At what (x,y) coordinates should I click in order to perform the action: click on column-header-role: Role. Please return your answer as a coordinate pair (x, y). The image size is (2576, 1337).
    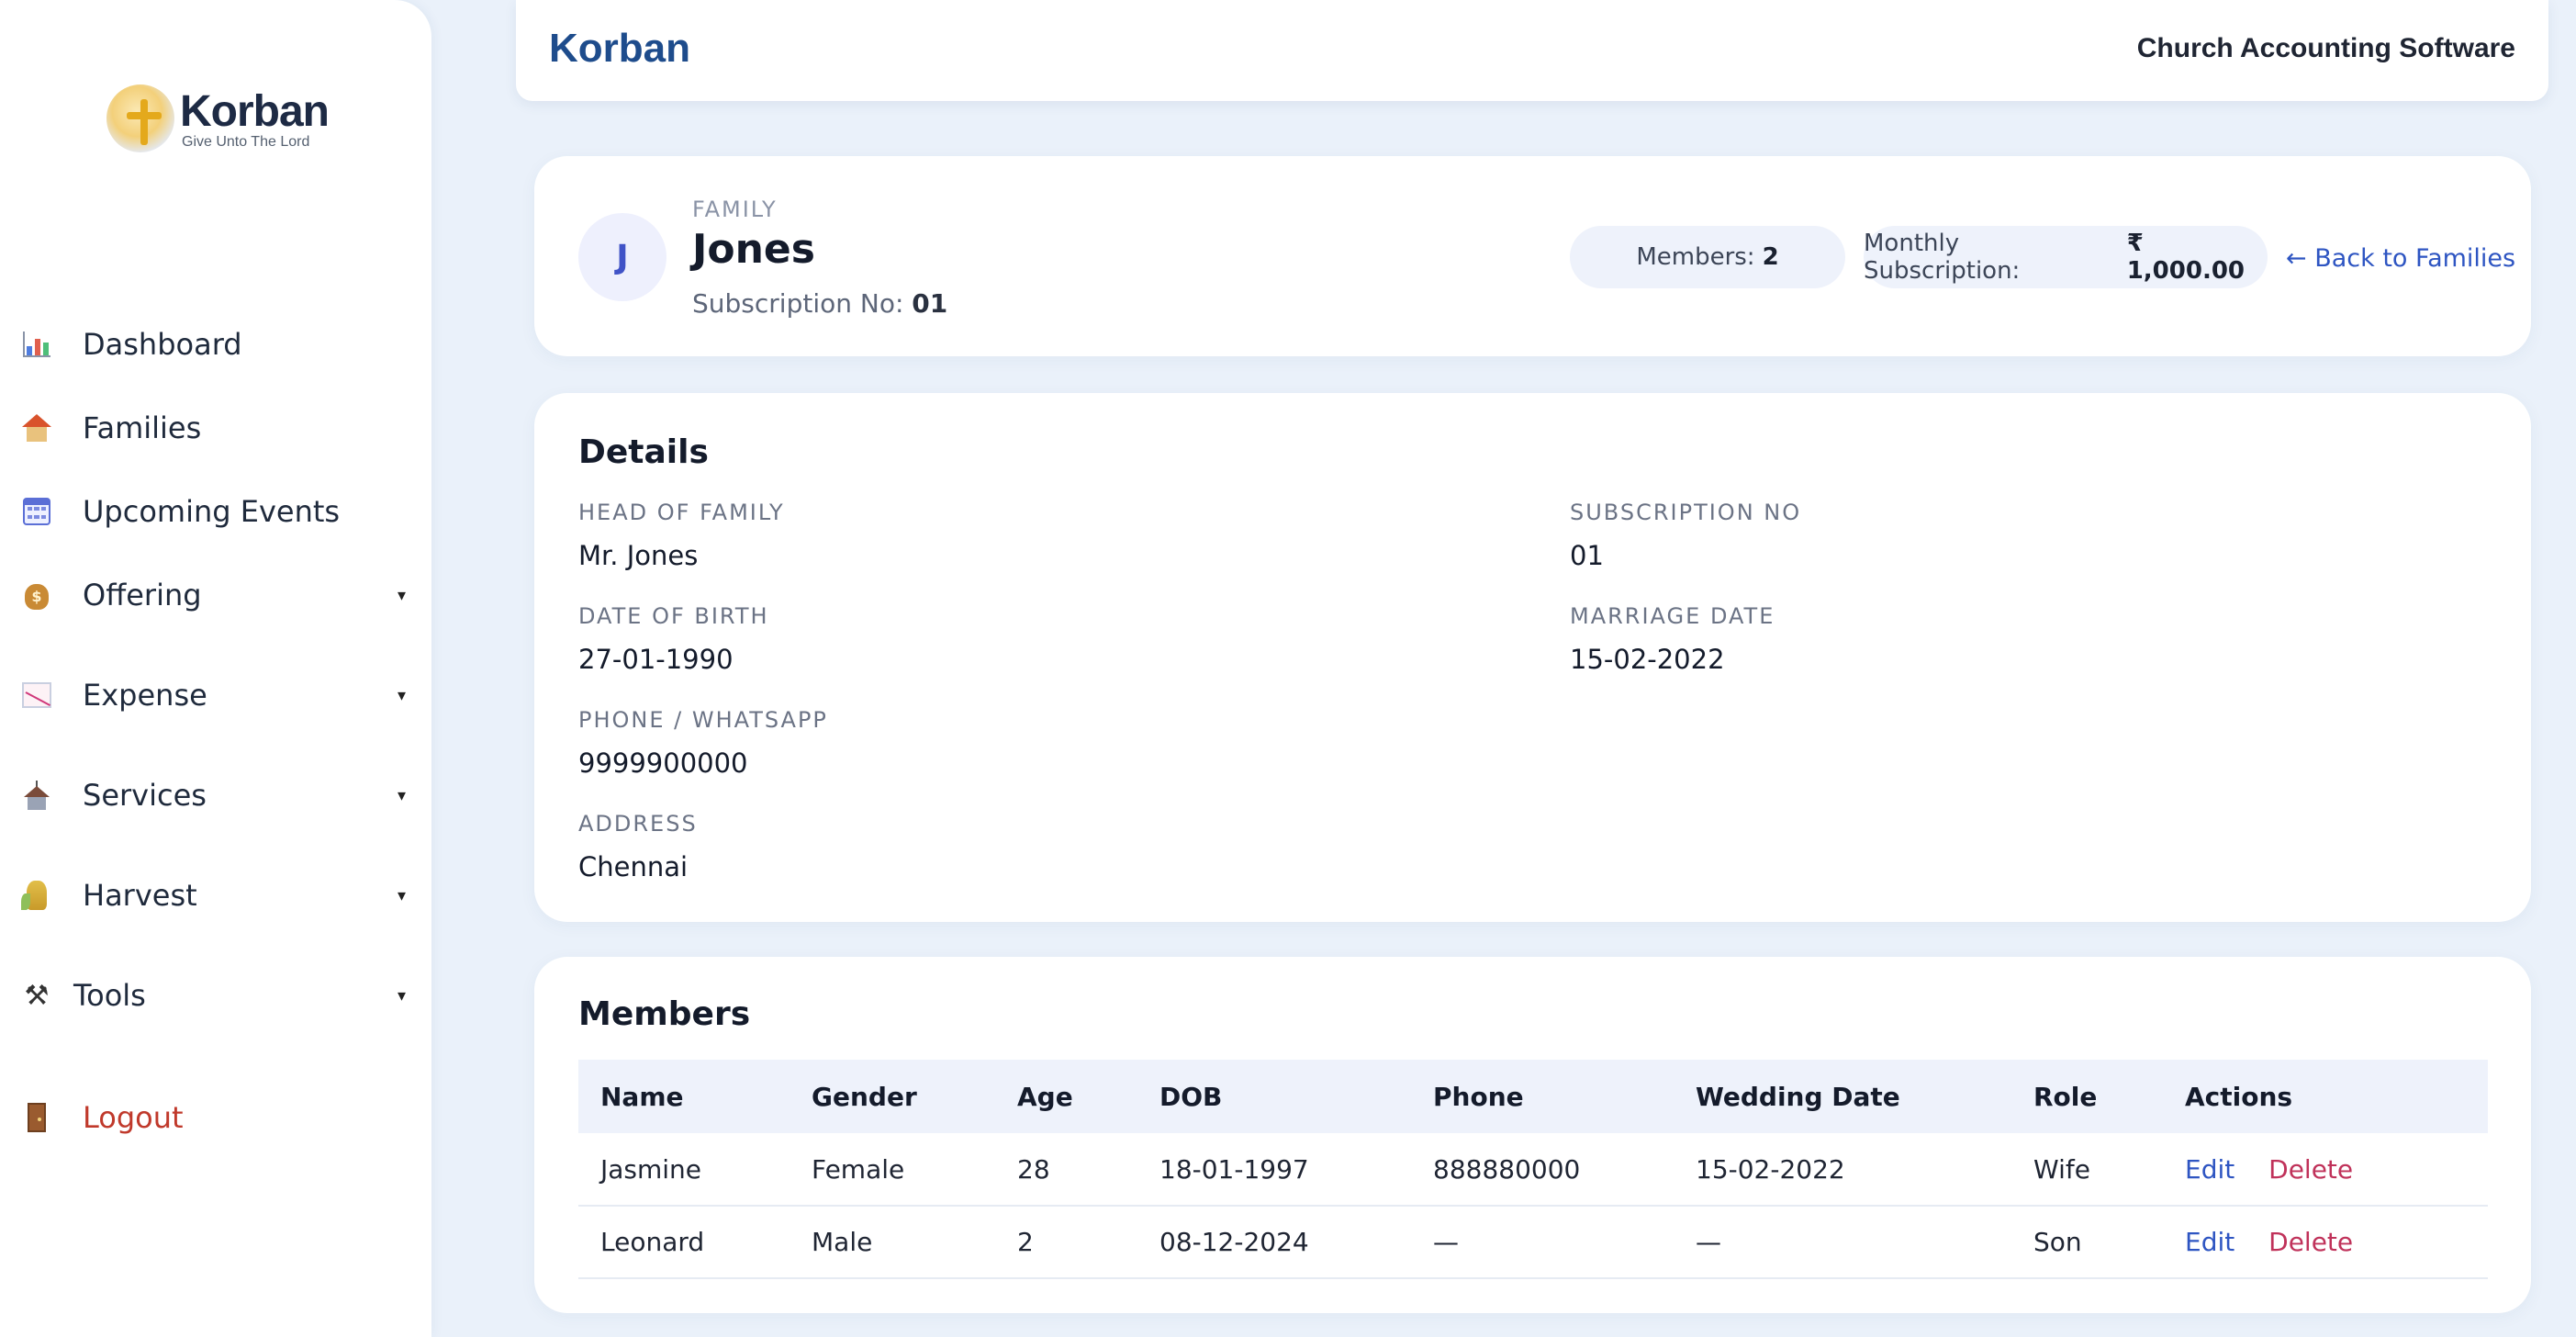
    Looking at the image, I should click on (2087, 1096).